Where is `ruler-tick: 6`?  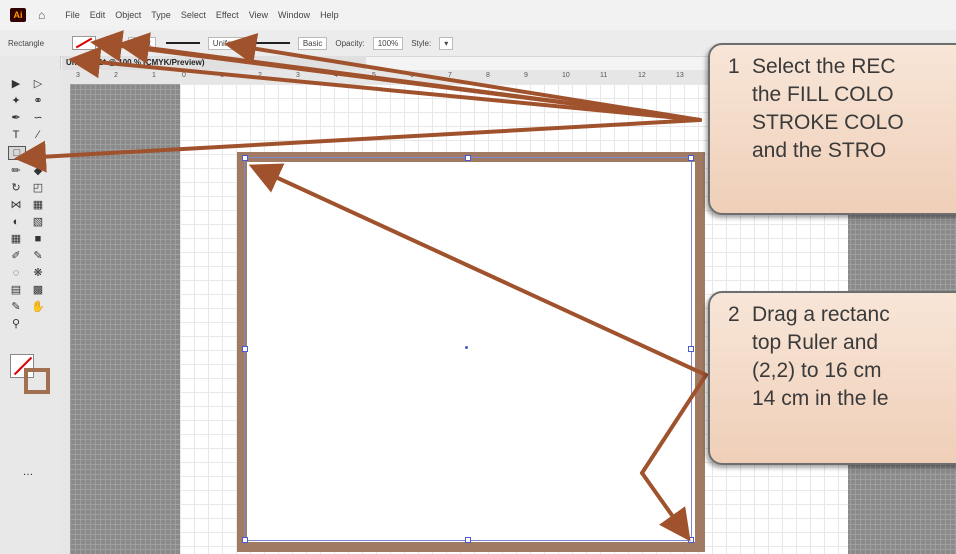 ruler-tick: 6 is located at coordinates (412, 75).